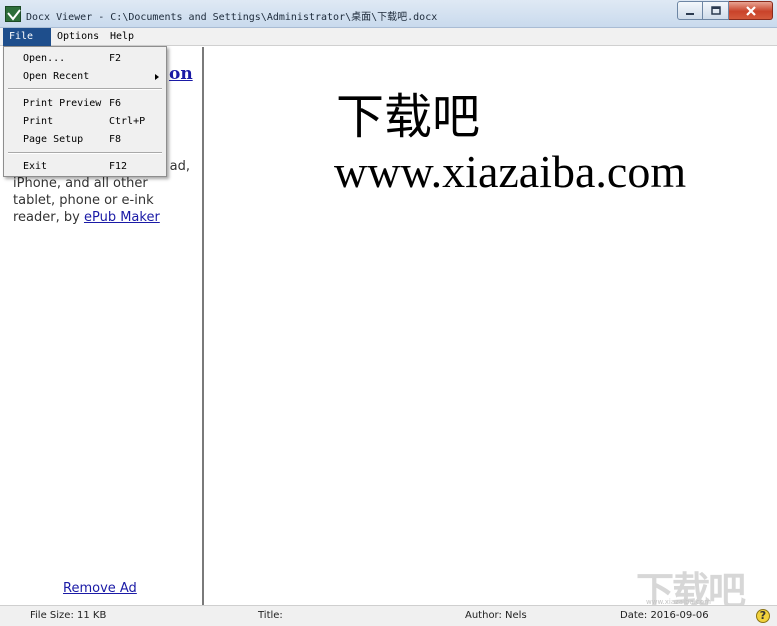  I want to click on maximize-icon, so click(715, 10).